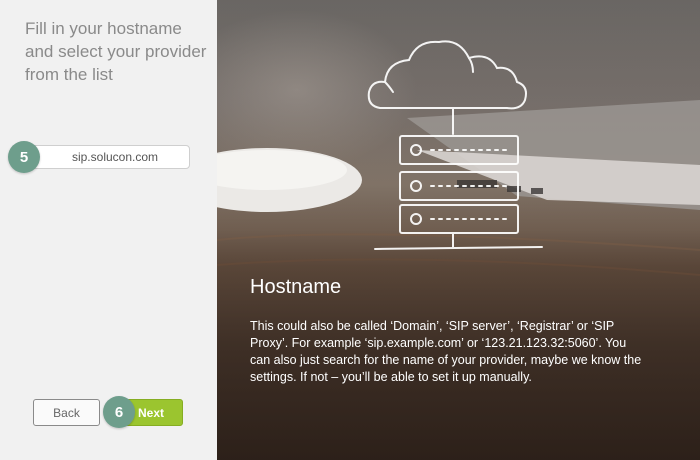 The height and width of the screenshot is (460, 700). What do you see at coordinates (296, 287) in the screenshot?
I see `info-title: Hostname` at bounding box center [296, 287].